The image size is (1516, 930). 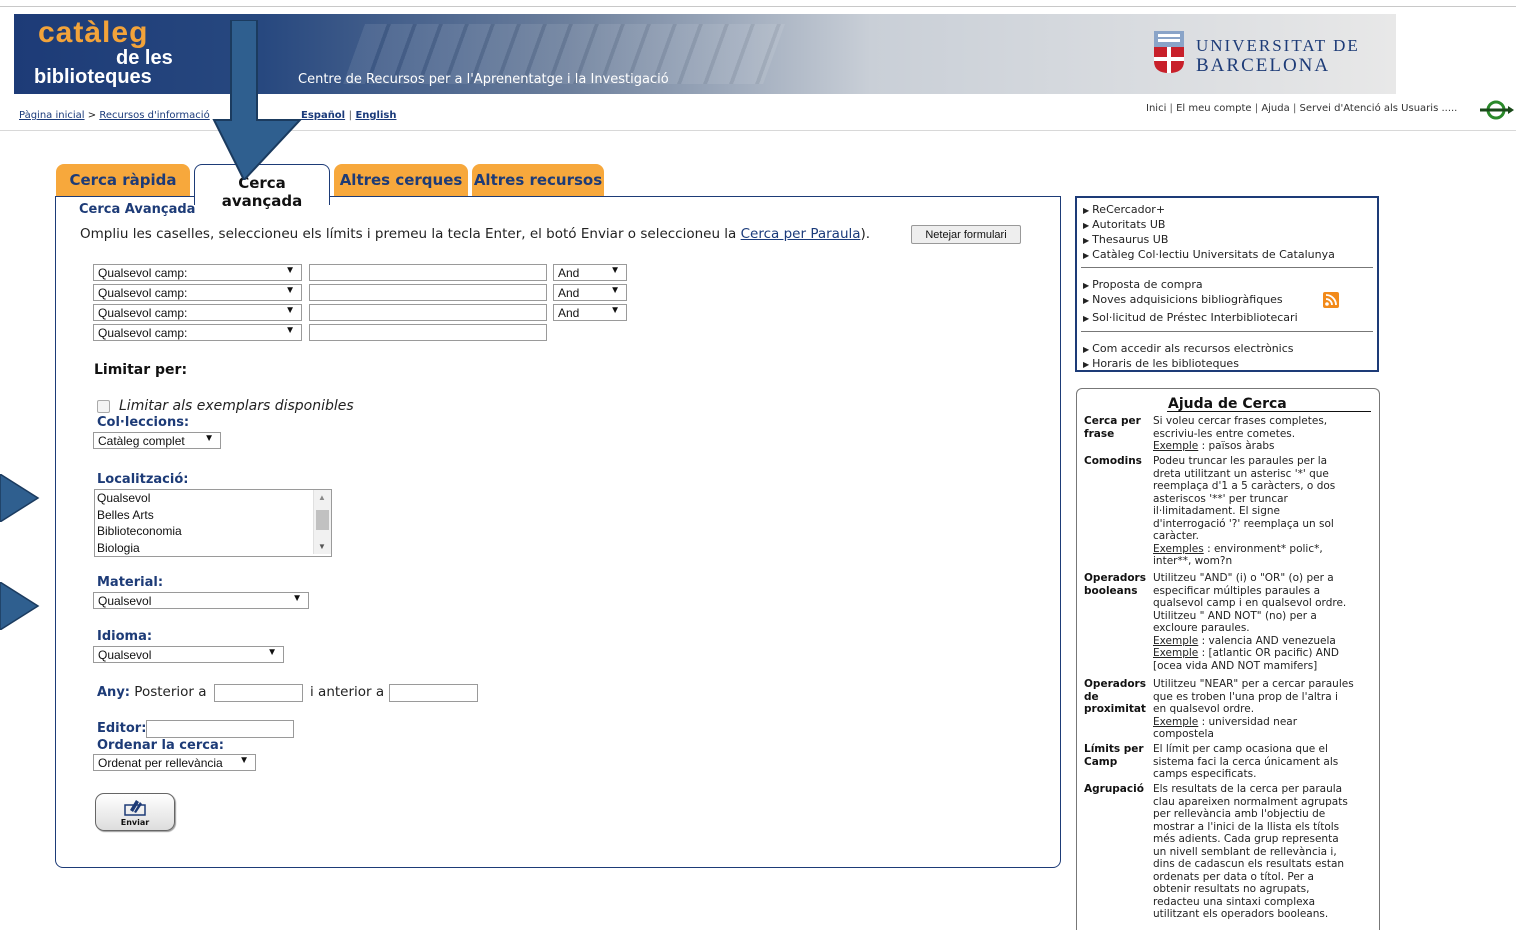 What do you see at coordinates (197, 292) in the screenshot?
I see `field-select-2: Qualsevol camp: ▼` at bounding box center [197, 292].